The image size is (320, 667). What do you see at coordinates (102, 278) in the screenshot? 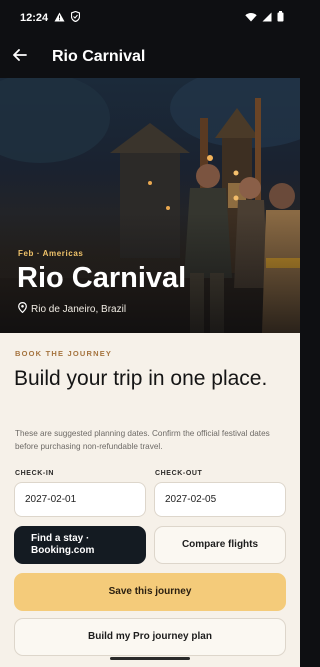
I see `hero-title: Rio Carnival` at bounding box center [102, 278].